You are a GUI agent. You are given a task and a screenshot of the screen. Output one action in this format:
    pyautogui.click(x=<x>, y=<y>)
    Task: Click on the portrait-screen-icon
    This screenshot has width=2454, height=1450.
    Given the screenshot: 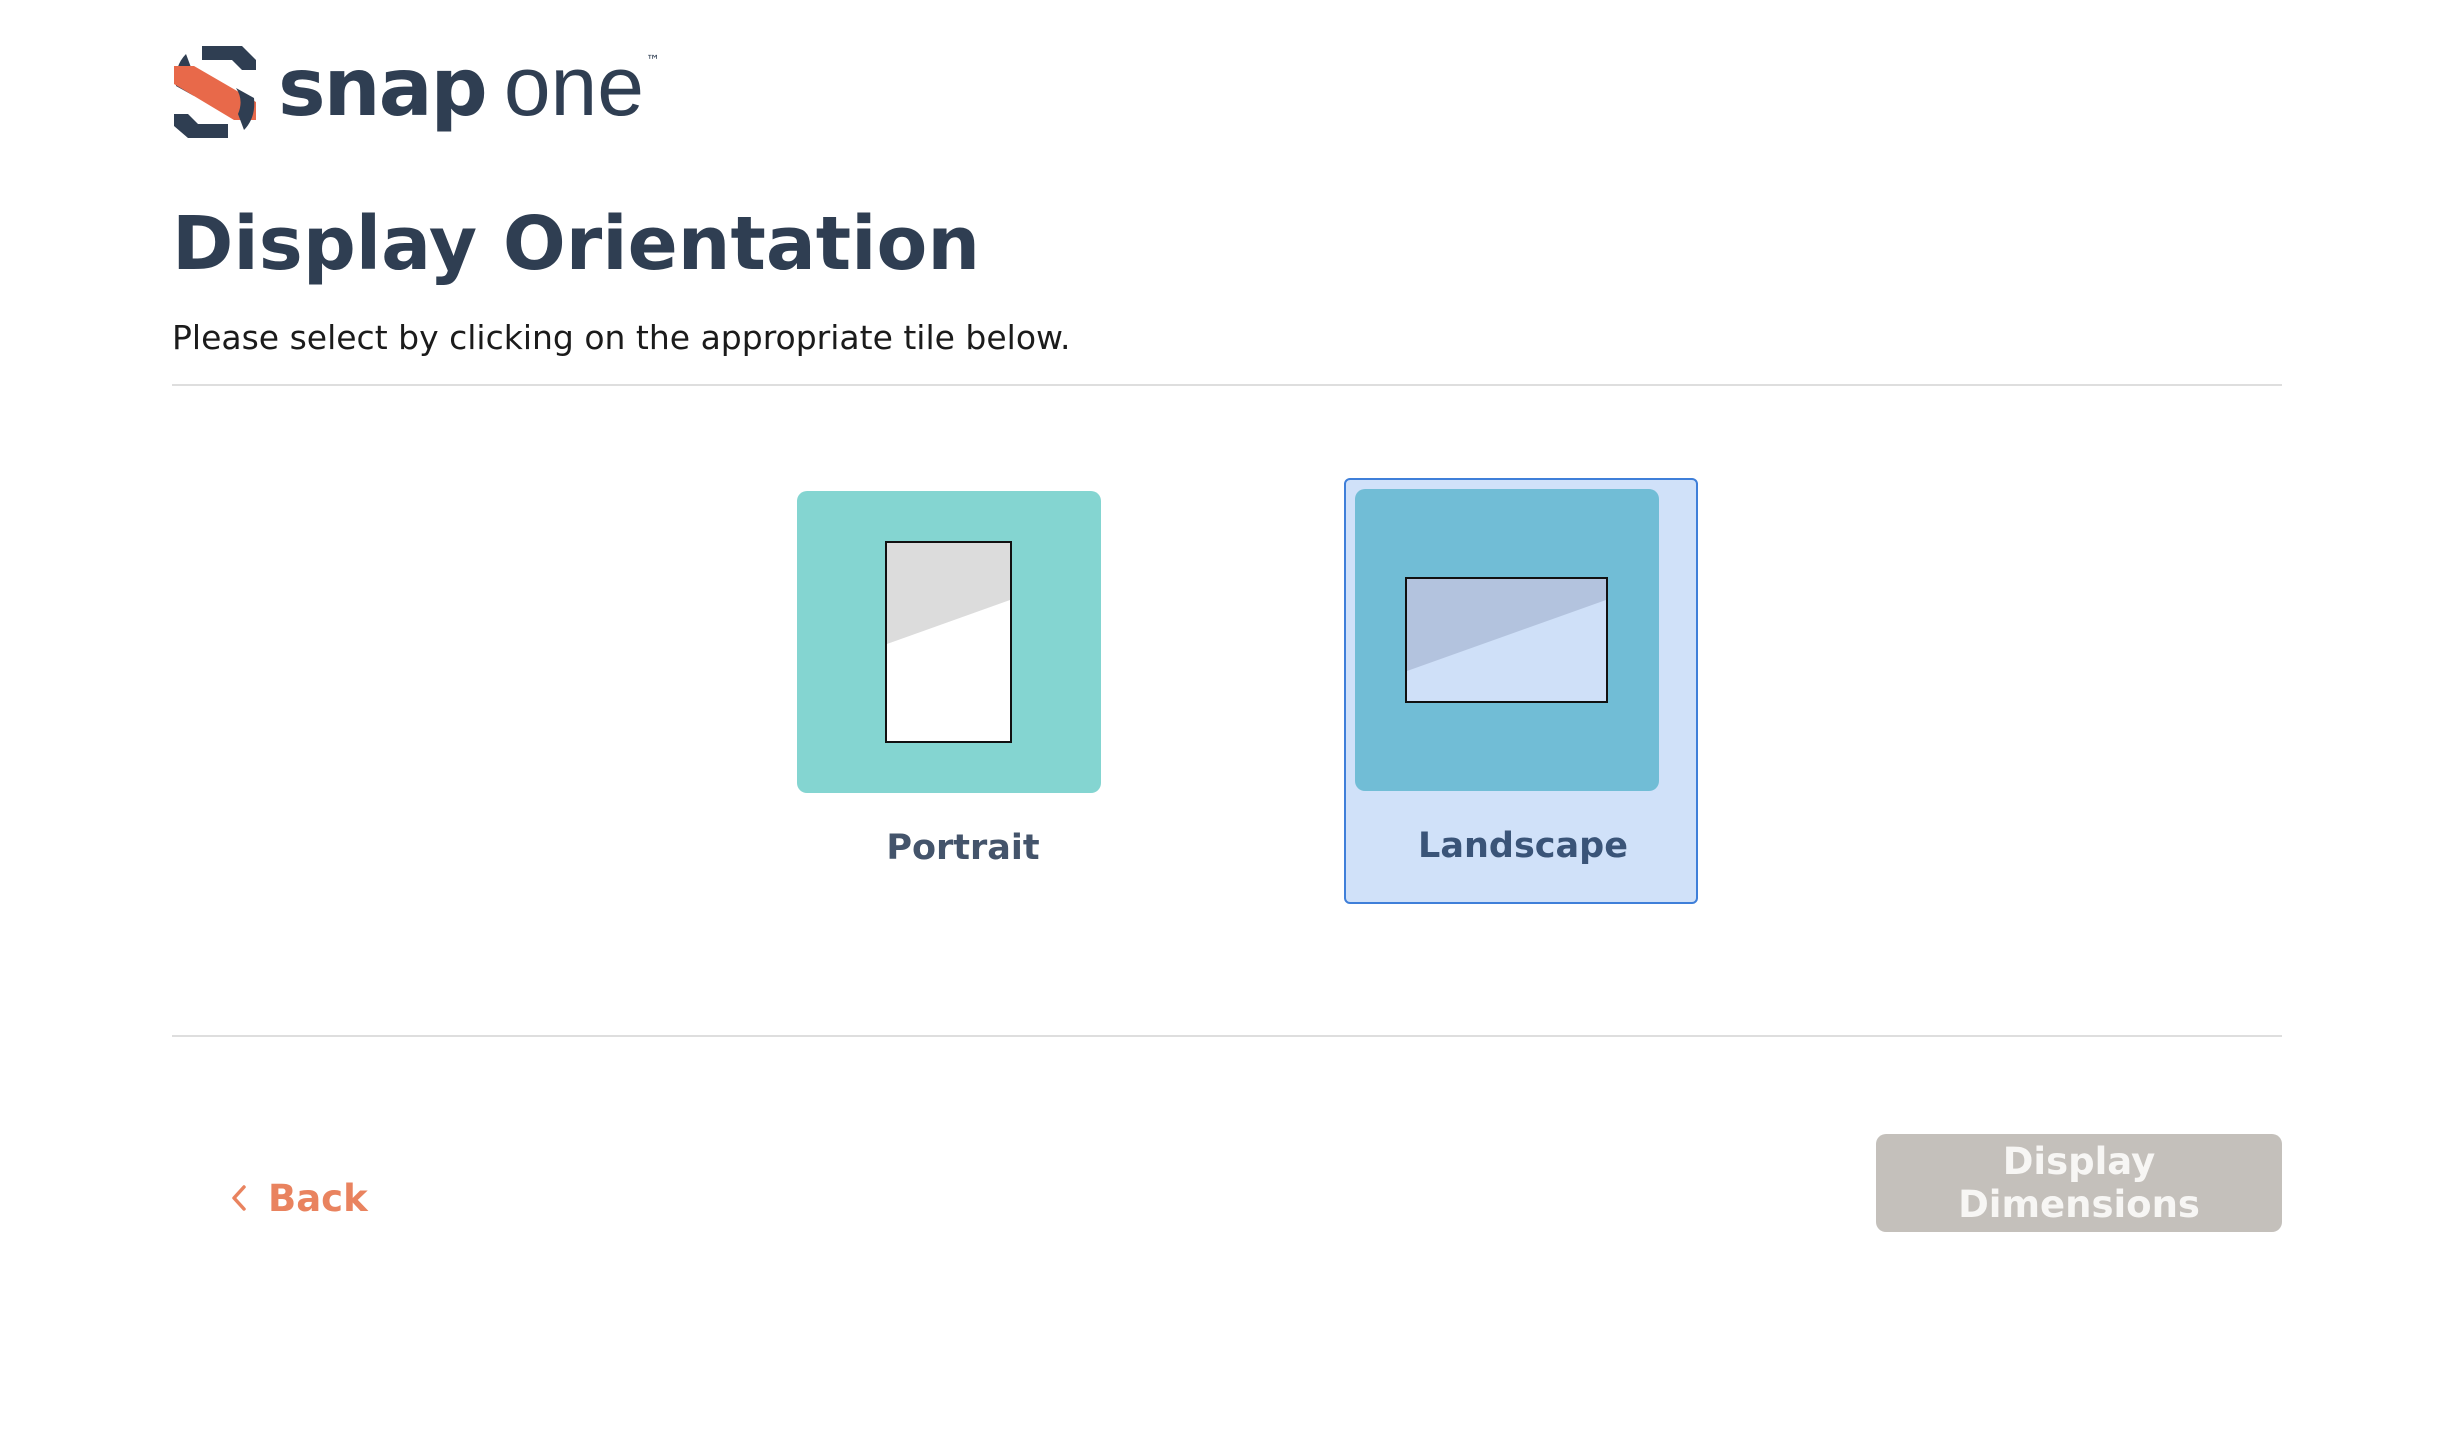 What is the action you would take?
    pyautogui.click(x=948, y=642)
    